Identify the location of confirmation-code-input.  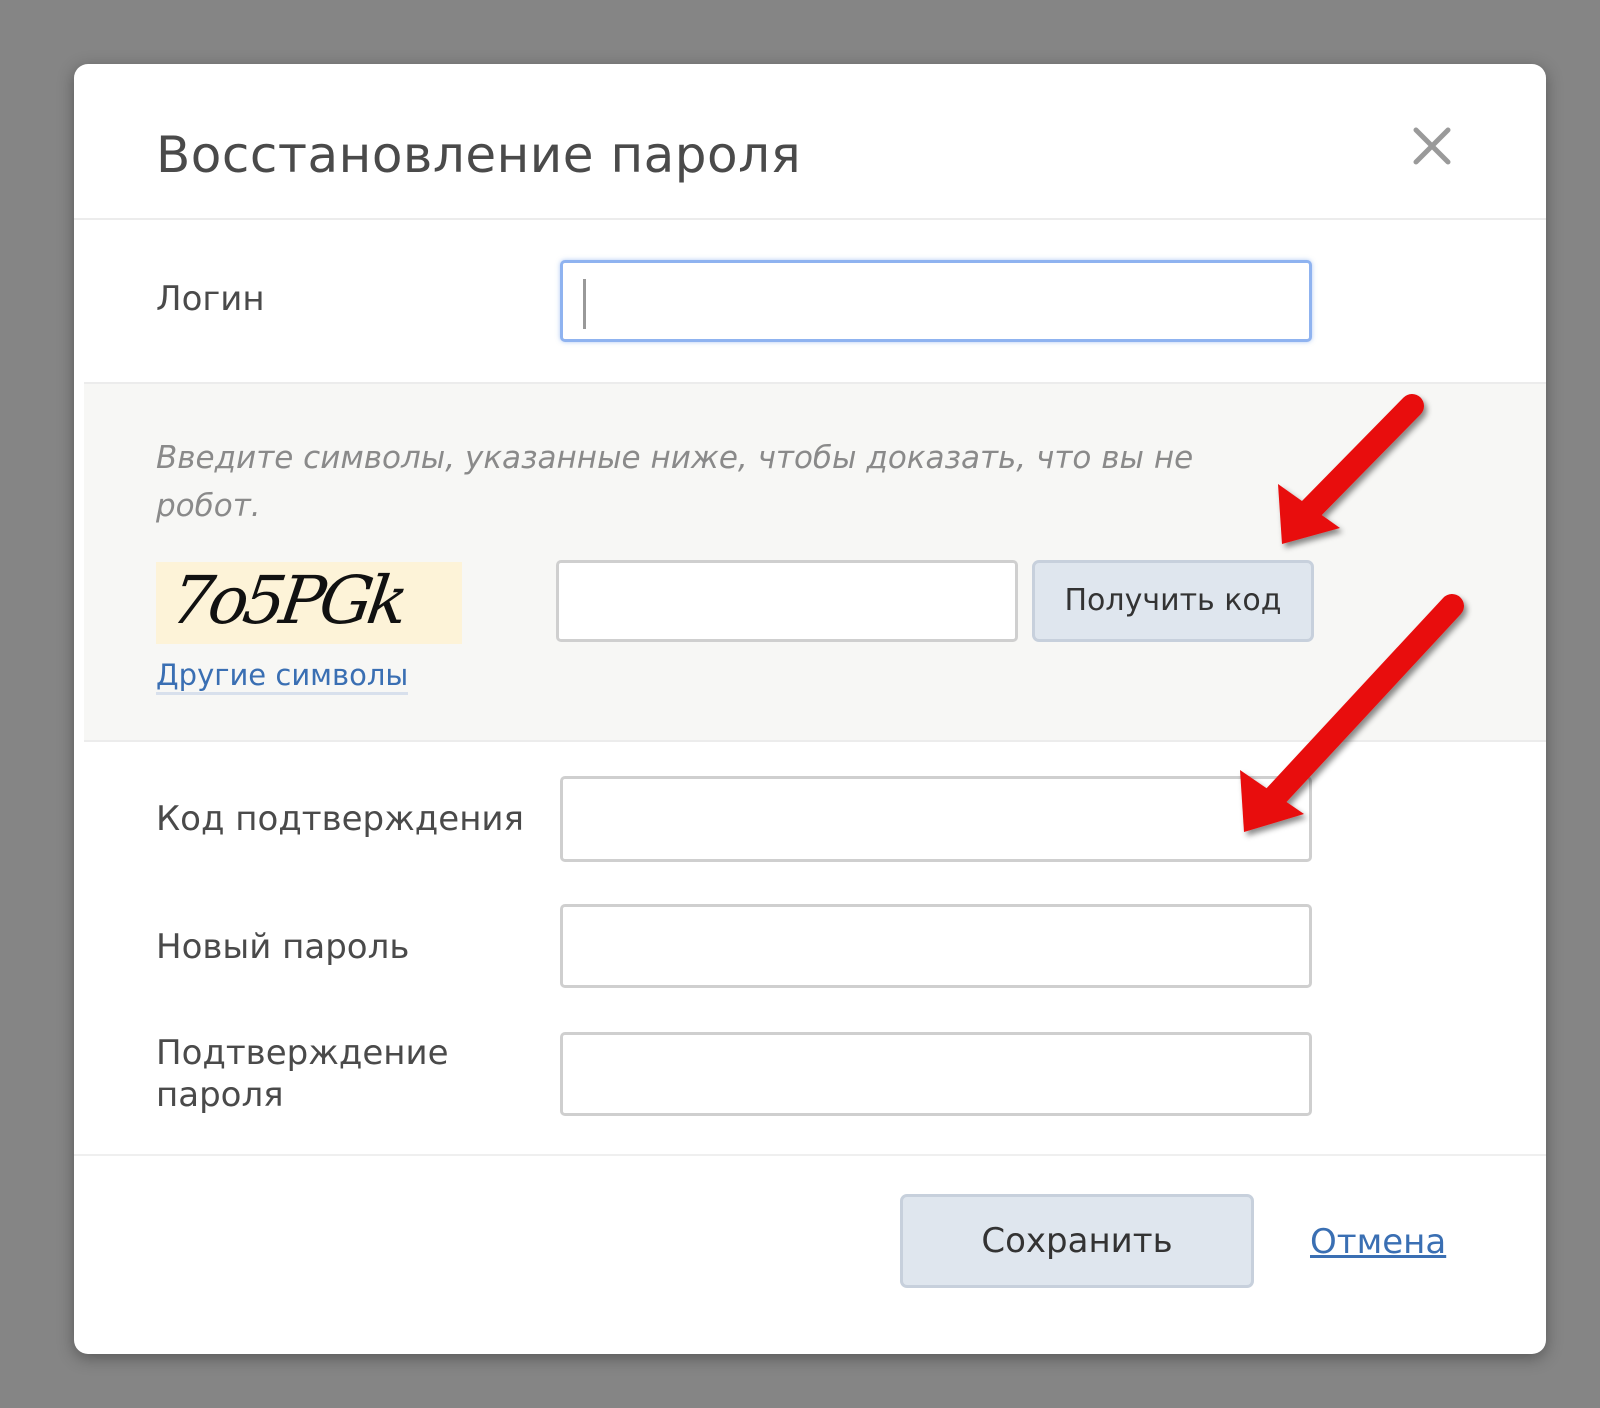
(936, 819).